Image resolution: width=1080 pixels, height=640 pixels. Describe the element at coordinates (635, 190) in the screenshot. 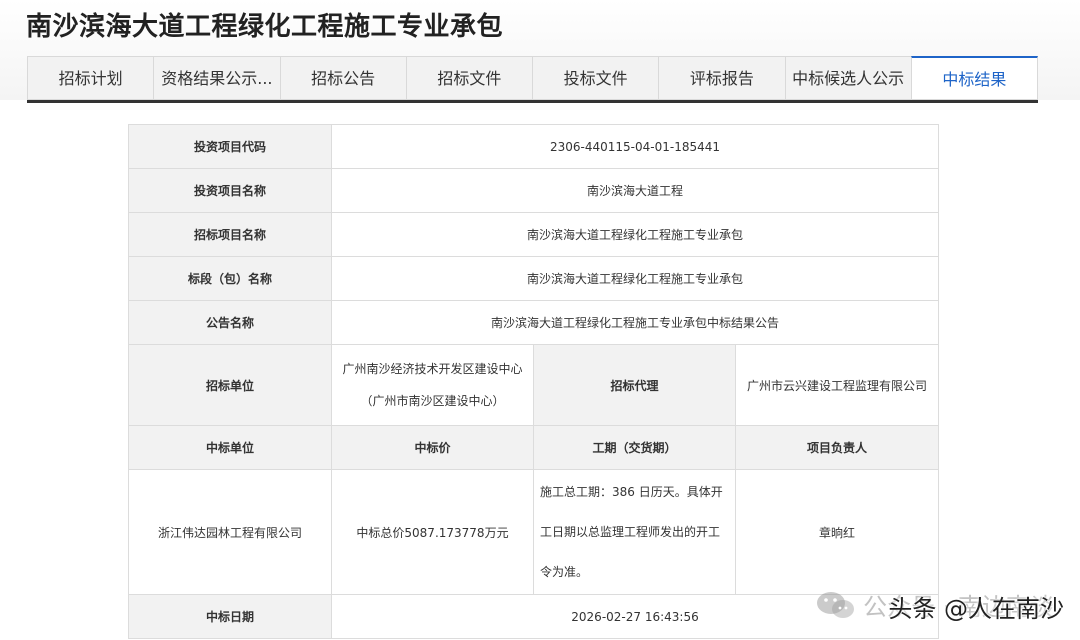

I see `project-name-value: 南沙滨海大道工程` at that location.